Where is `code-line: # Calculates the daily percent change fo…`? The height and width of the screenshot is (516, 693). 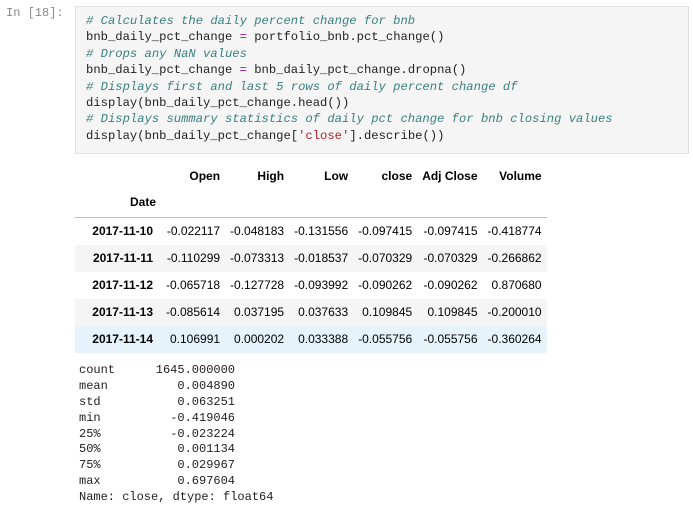 code-line: # Calculates the daily percent change fo… is located at coordinates (382, 21).